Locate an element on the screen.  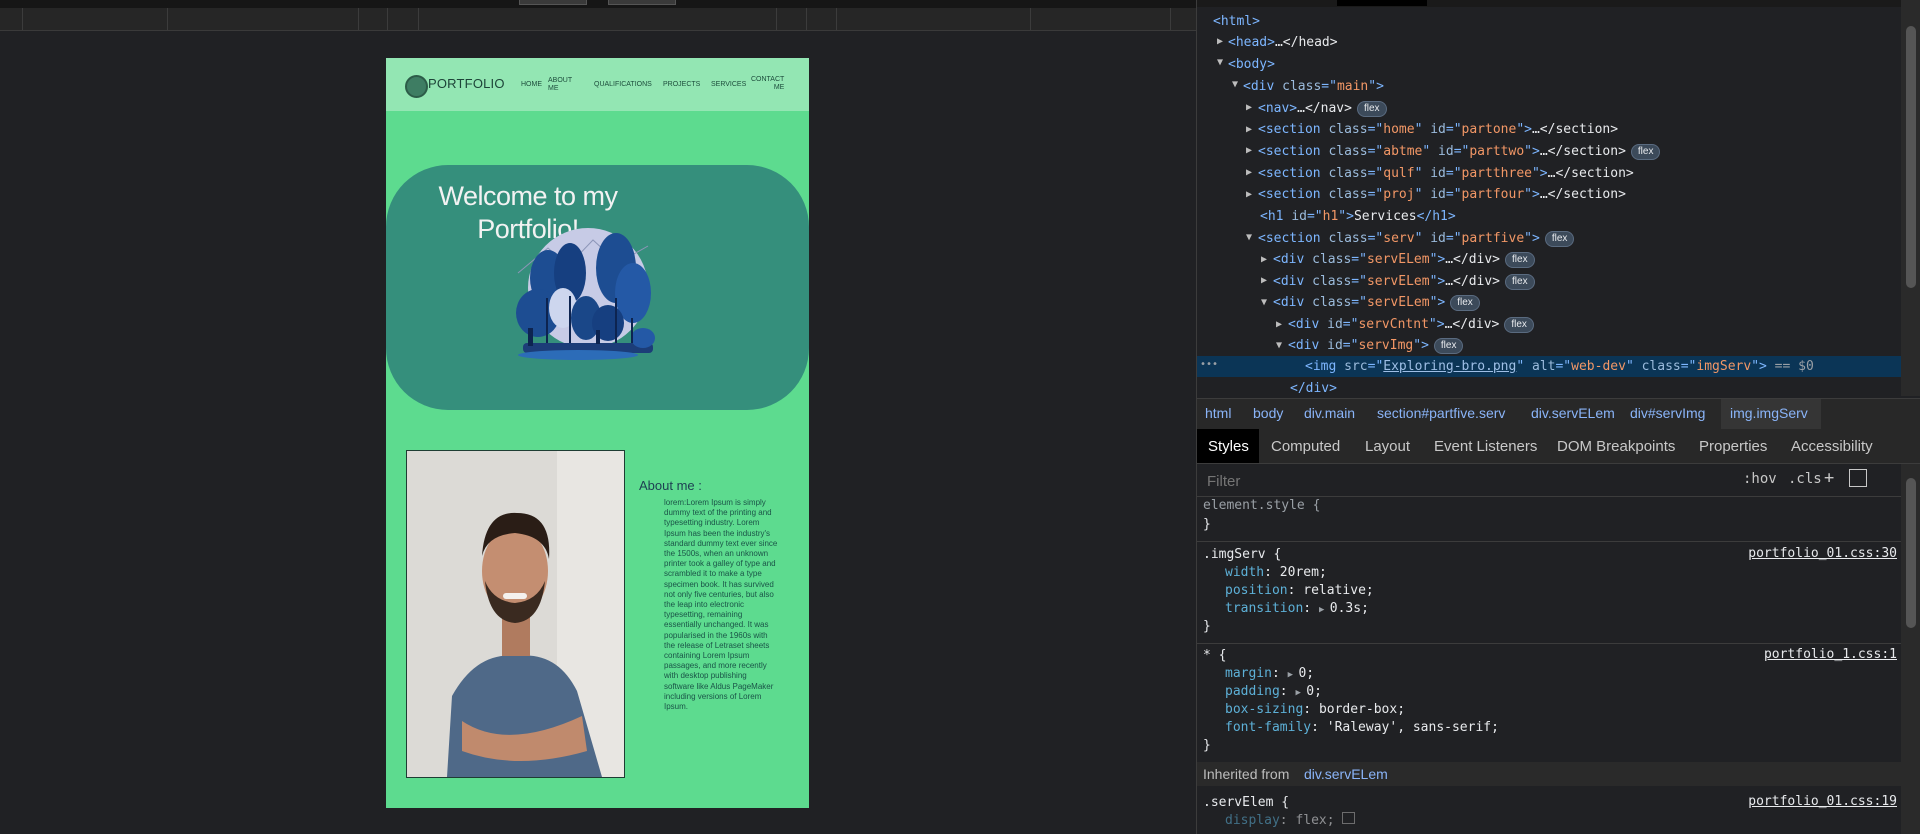
nav-link-qualifications: QUALIFICATIONS is located at coordinates (623, 85).